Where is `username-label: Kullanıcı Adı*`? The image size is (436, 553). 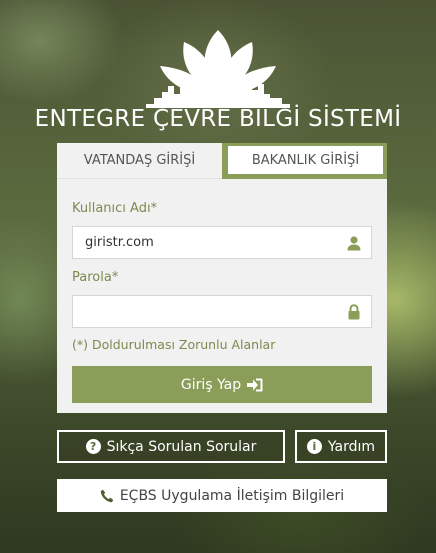
username-label: Kullanıcı Adı* is located at coordinates (115, 208).